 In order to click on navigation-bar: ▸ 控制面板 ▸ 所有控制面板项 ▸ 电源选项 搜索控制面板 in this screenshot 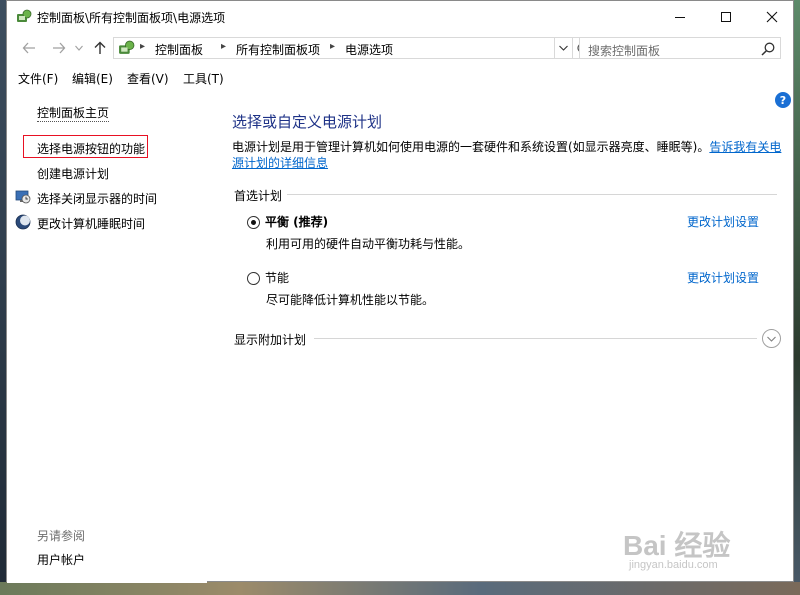, I will do `click(400, 48)`.